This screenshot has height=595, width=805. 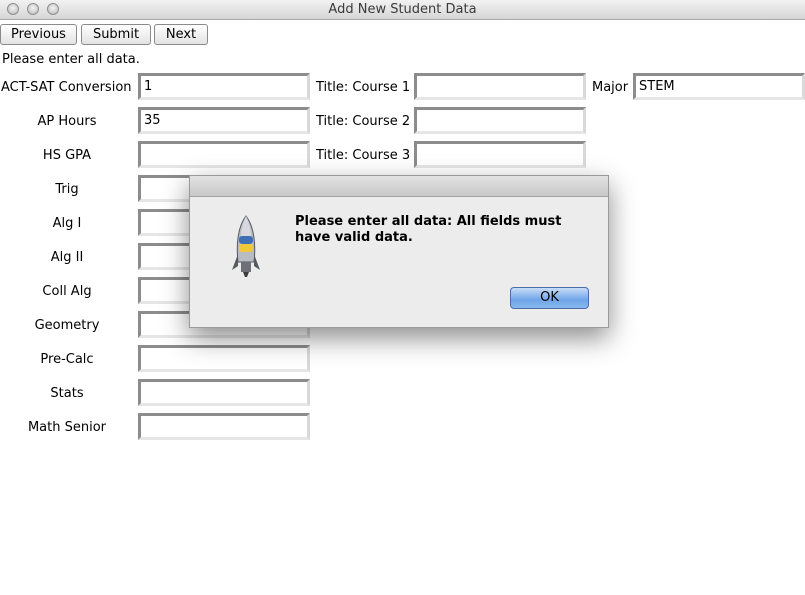 What do you see at coordinates (224, 426) in the screenshot?
I see `math-senior-field` at bounding box center [224, 426].